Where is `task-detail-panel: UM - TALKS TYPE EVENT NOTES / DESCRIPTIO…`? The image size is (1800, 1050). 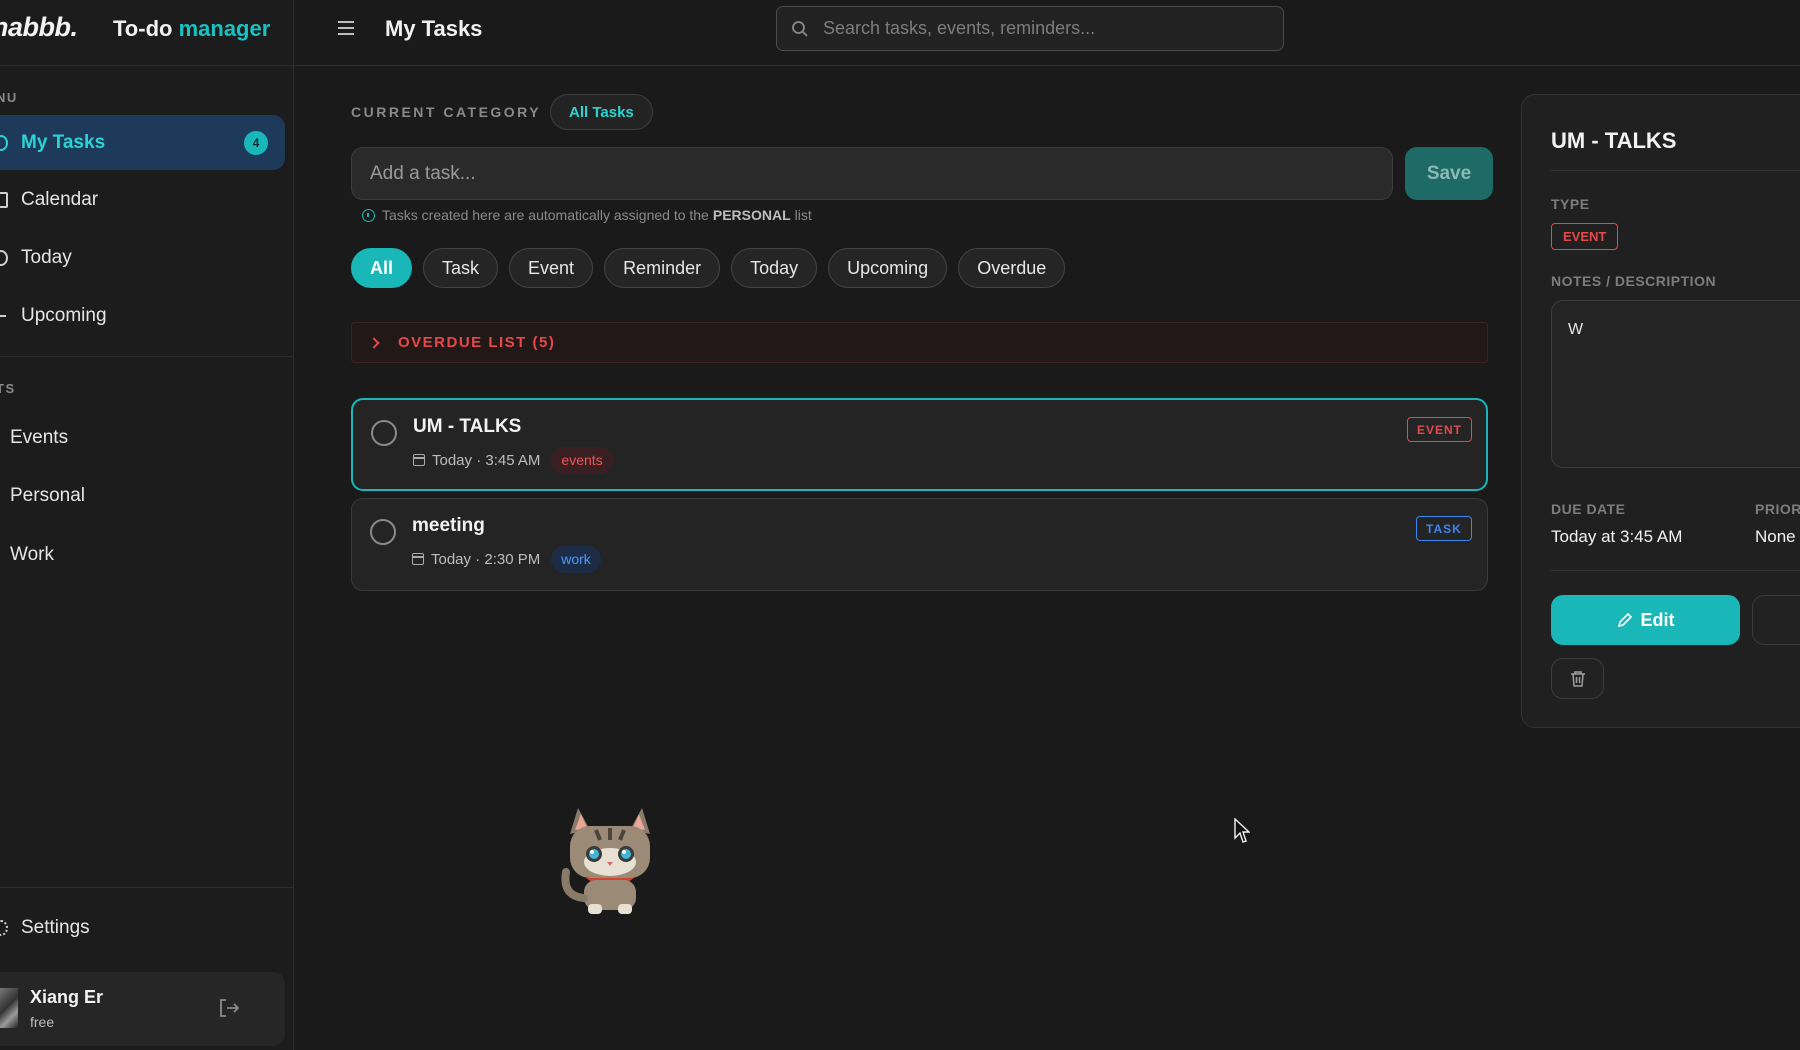
task-detail-panel: UM - TALKS TYPE EVENT NOTES / DESCRIPTIO… is located at coordinates (1660, 411).